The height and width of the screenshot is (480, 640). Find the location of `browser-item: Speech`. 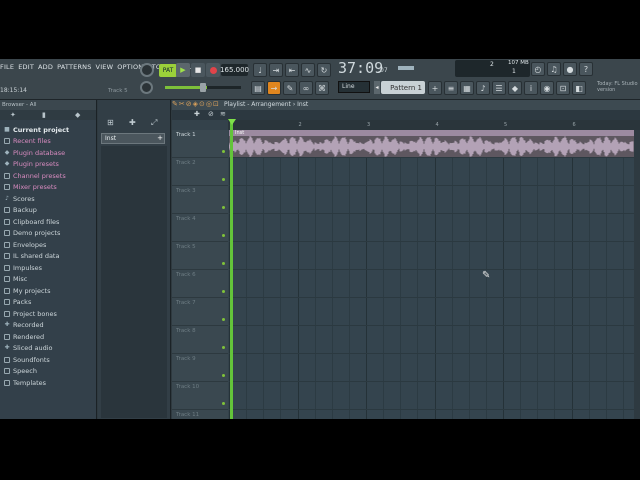

browser-item: Speech is located at coordinates (48, 372).